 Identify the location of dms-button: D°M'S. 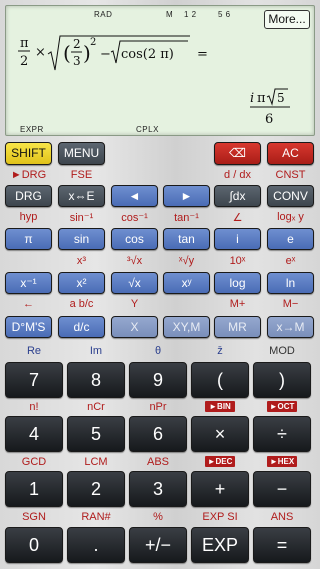
(28, 327).